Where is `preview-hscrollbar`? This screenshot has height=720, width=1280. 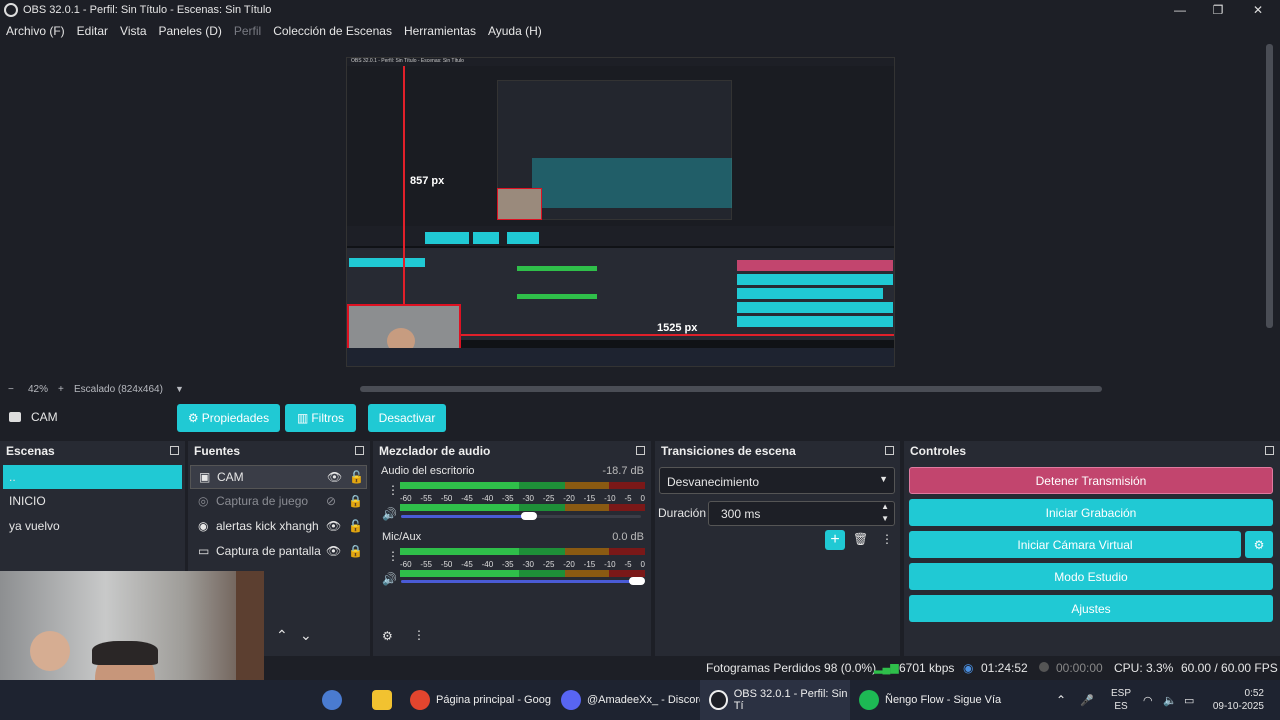 preview-hscrollbar is located at coordinates (731, 389).